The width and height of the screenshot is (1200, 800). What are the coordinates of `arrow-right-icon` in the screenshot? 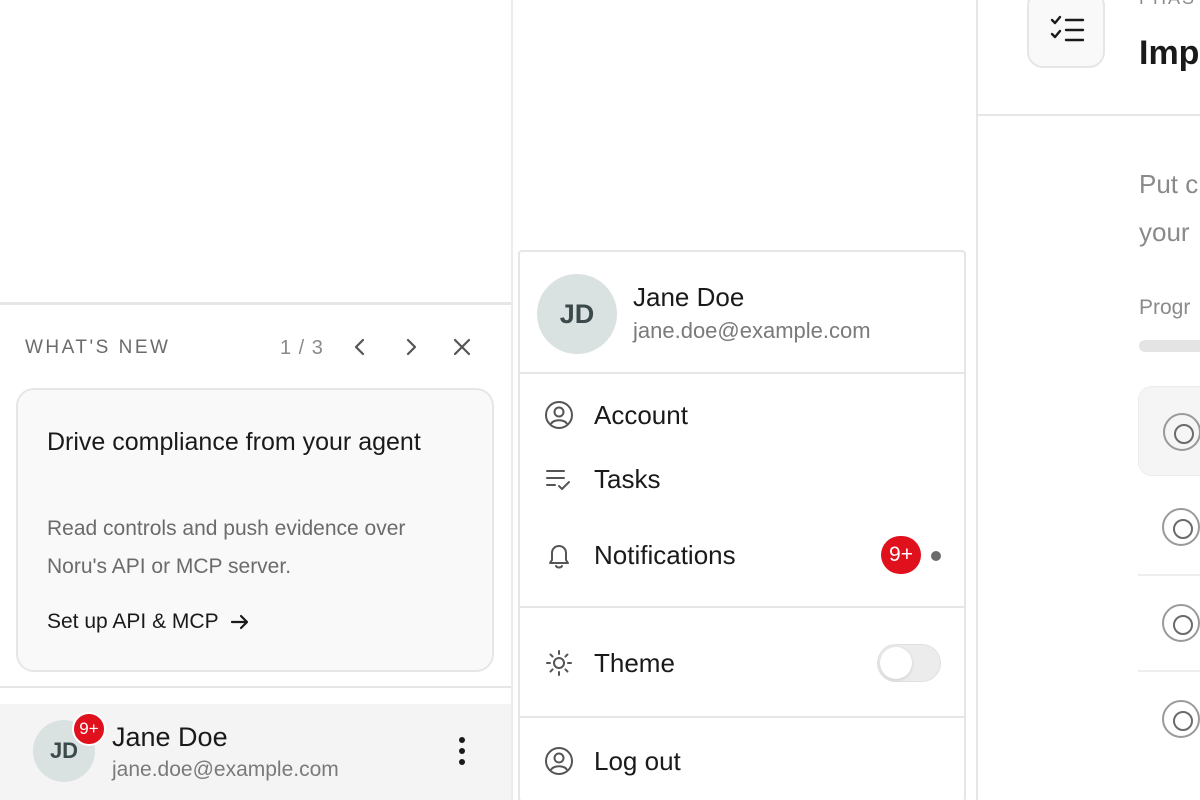 It's located at (239, 622).